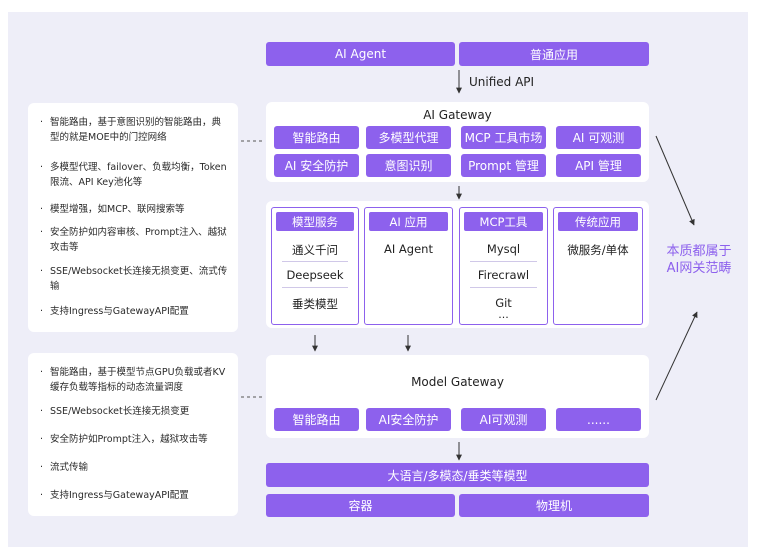 This screenshot has width=757, height=556. I want to click on scope-arrow-top, so click(675, 180).